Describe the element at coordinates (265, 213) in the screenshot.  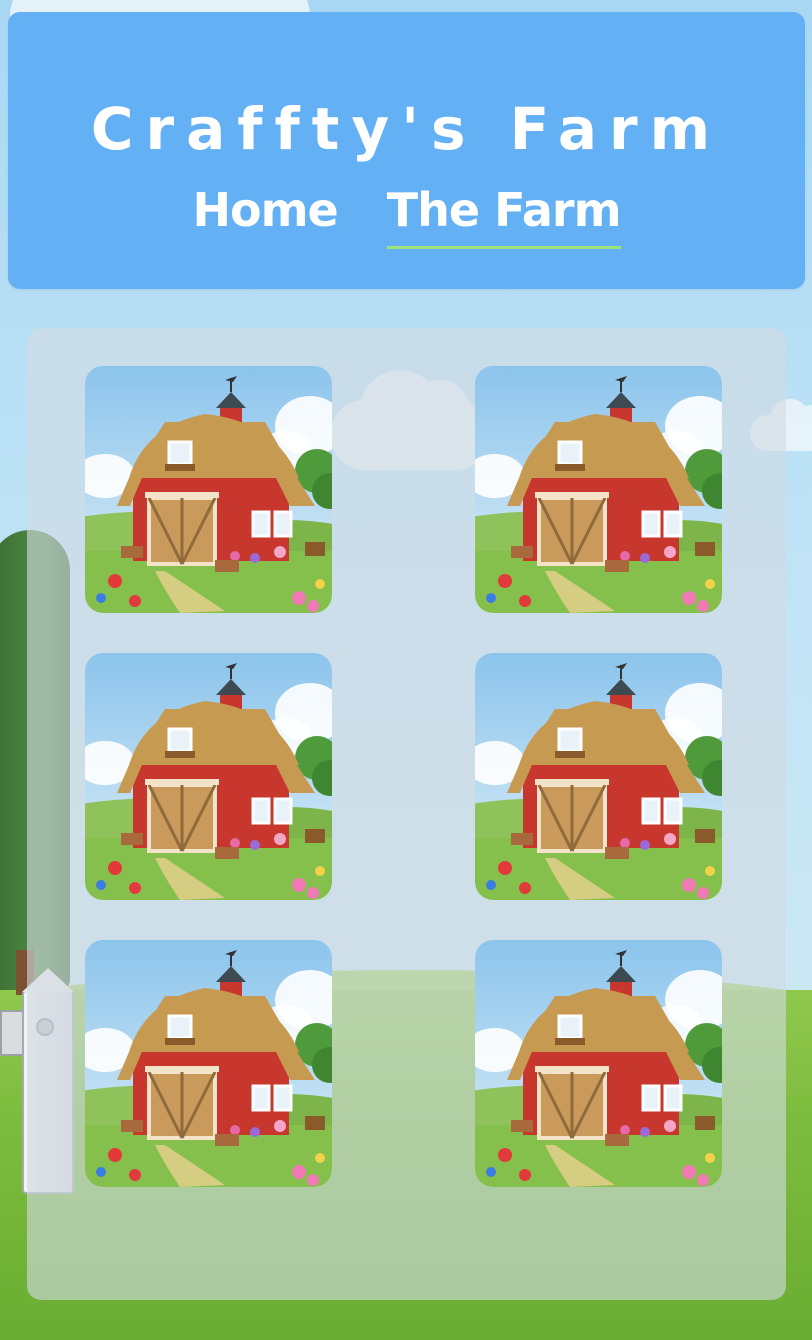
I see `nav-link-home: Home` at that location.